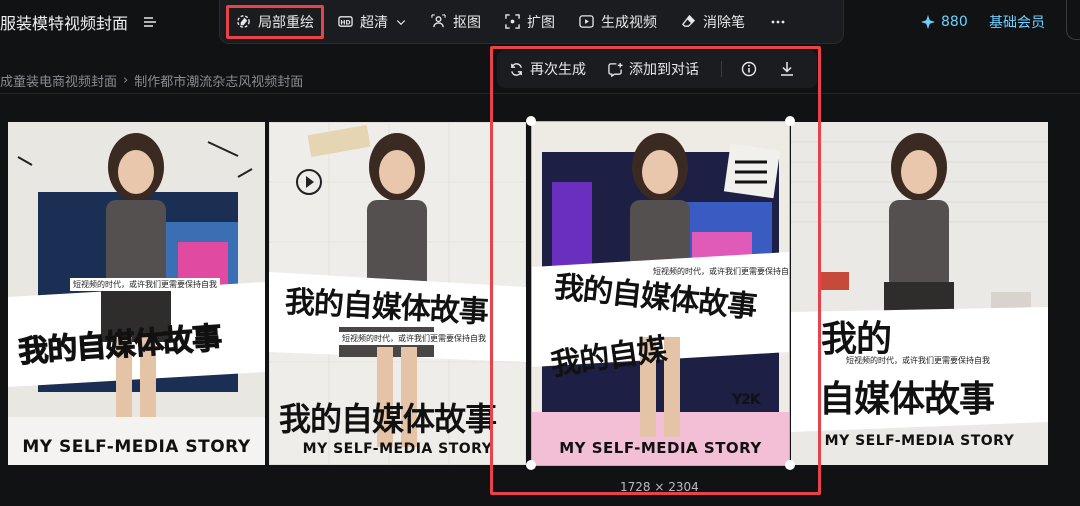 Image resolution: width=1080 pixels, height=506 pixels. What do you see at coordinates (512, 21) in the screenshot?
I see `expand-icon` at bounding box center [512, 21].